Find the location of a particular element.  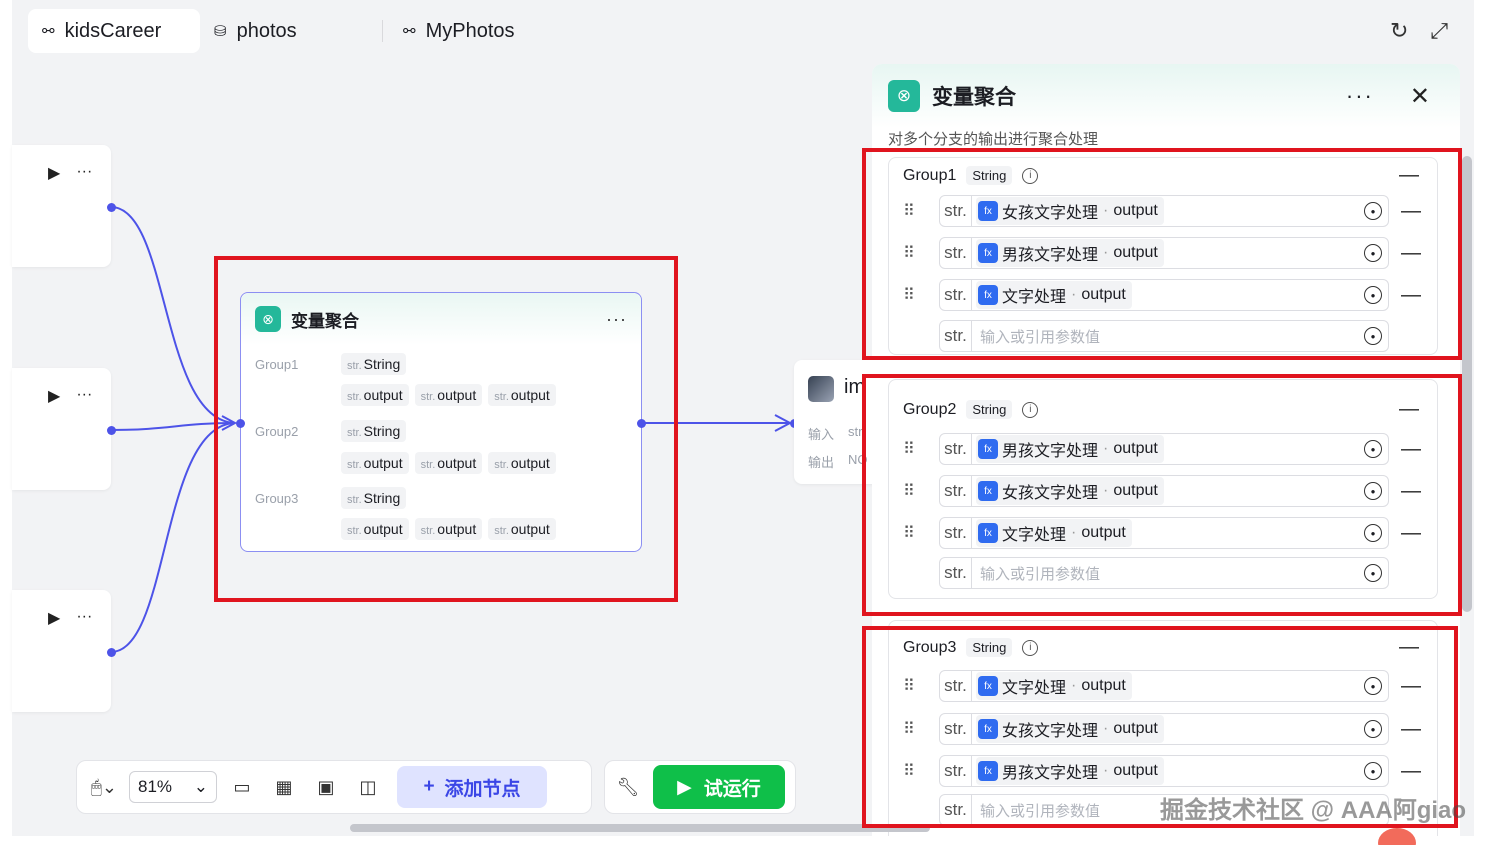

upstream-node-1: ▶ ··· is located at coordinates (61, 206).